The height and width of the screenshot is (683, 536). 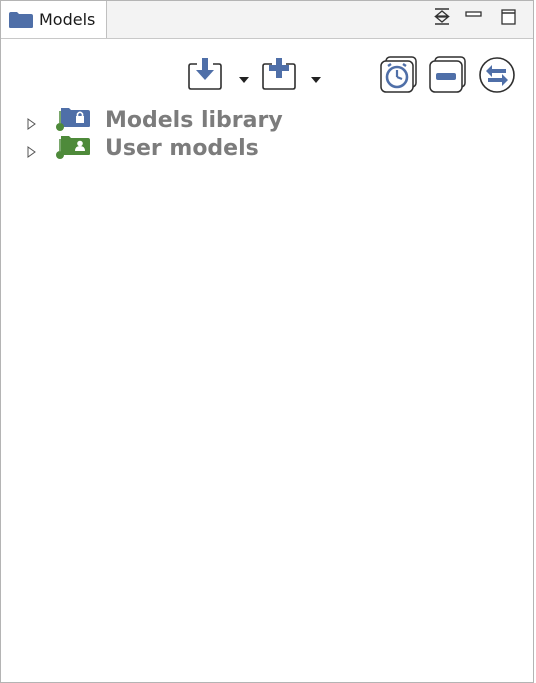 What do you see at coordinates (267, 149) in the screenshot?
I see `tree-item-user-models: User models` at bounding box center [267, 149].